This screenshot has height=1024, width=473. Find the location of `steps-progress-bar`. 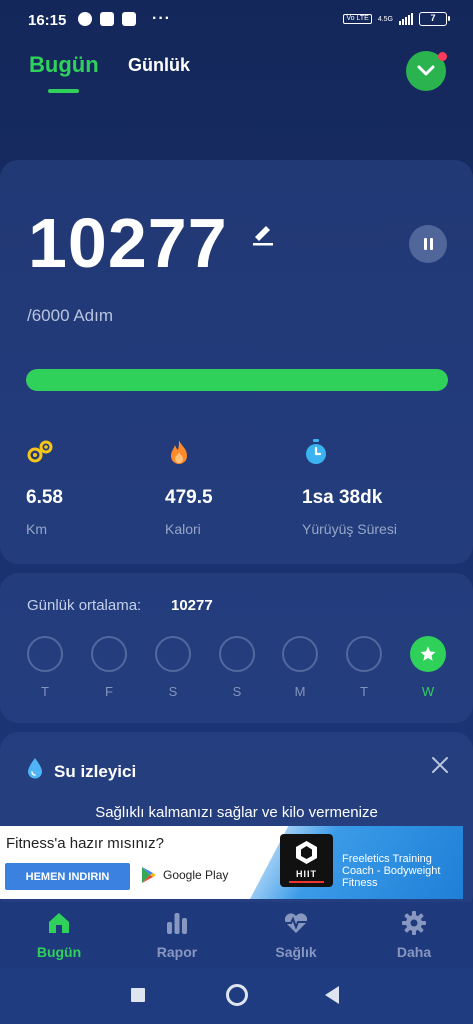

steps-progress-bar is located at coordinates (237, 380).